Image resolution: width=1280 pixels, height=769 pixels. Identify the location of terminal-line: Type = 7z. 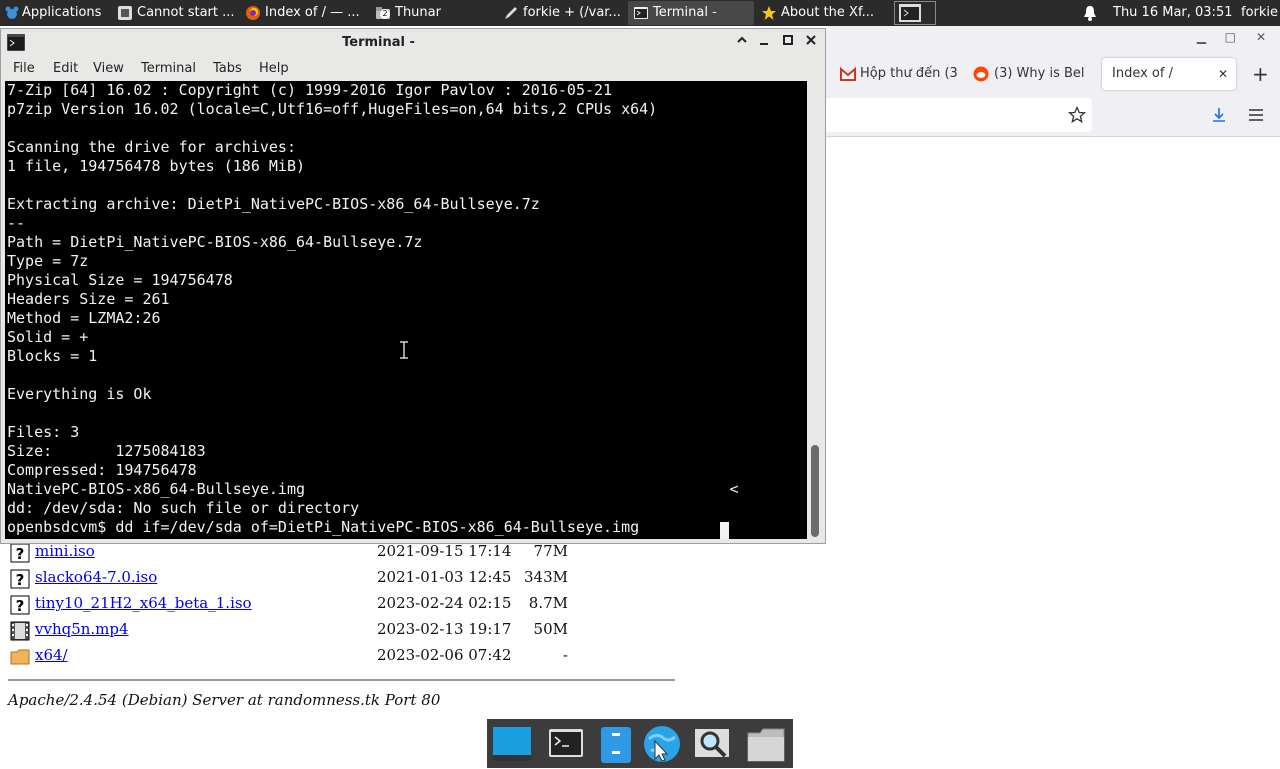
(48, 261).